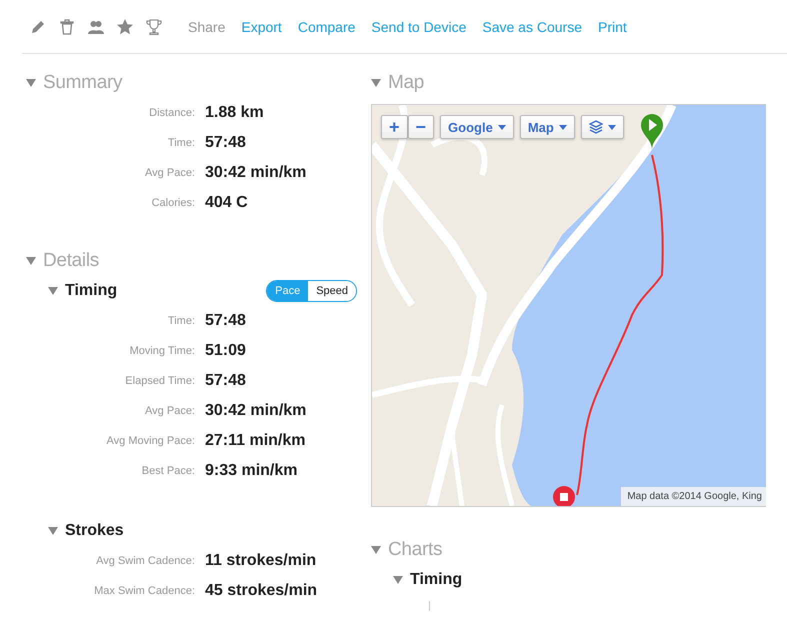 This screenshot has height=617, width=787. What do you see at coordinates (564, 496) in the screenshot?
I see `end-marker-icon` at bounding box center [564, 496].